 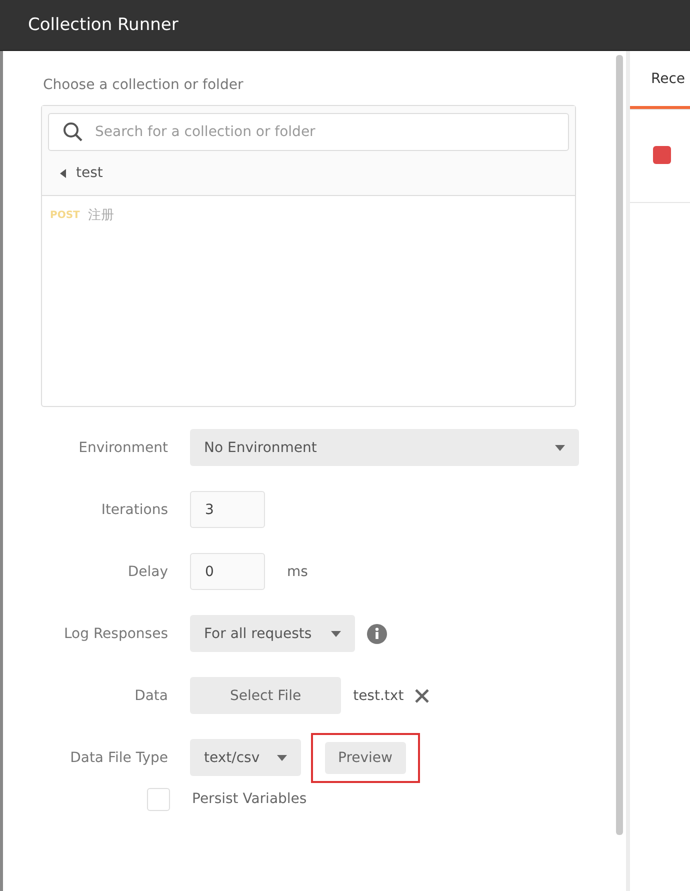 I want to click on search-field: Search for a collection or folder, so click(x=308, y=132).